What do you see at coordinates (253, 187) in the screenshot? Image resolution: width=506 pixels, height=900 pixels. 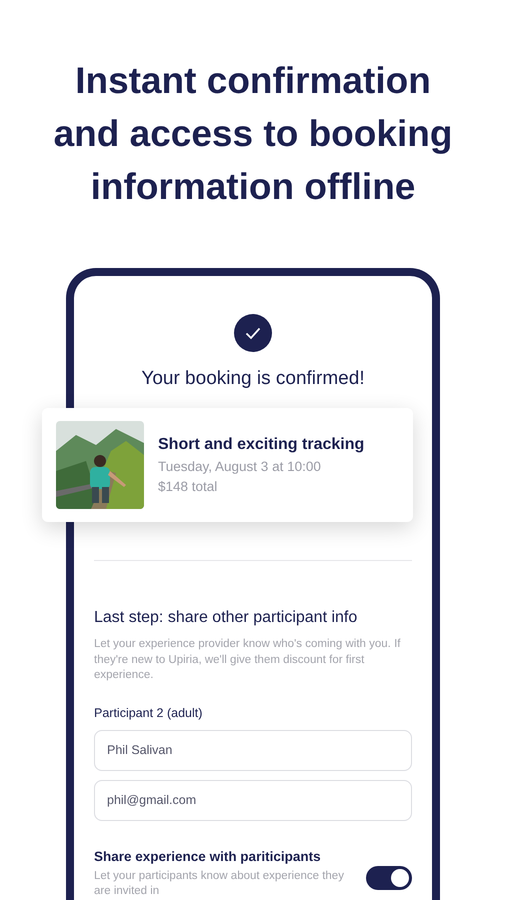 I see `headline-text: information offline` at bounding box center [253, 187].